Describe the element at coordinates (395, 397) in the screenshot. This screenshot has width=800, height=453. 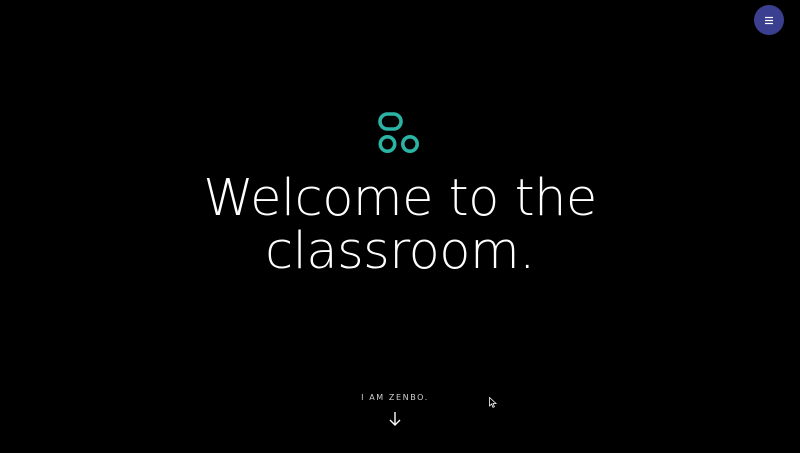
I see `scroll-cue-label: I AM ZENBO.` at that location.